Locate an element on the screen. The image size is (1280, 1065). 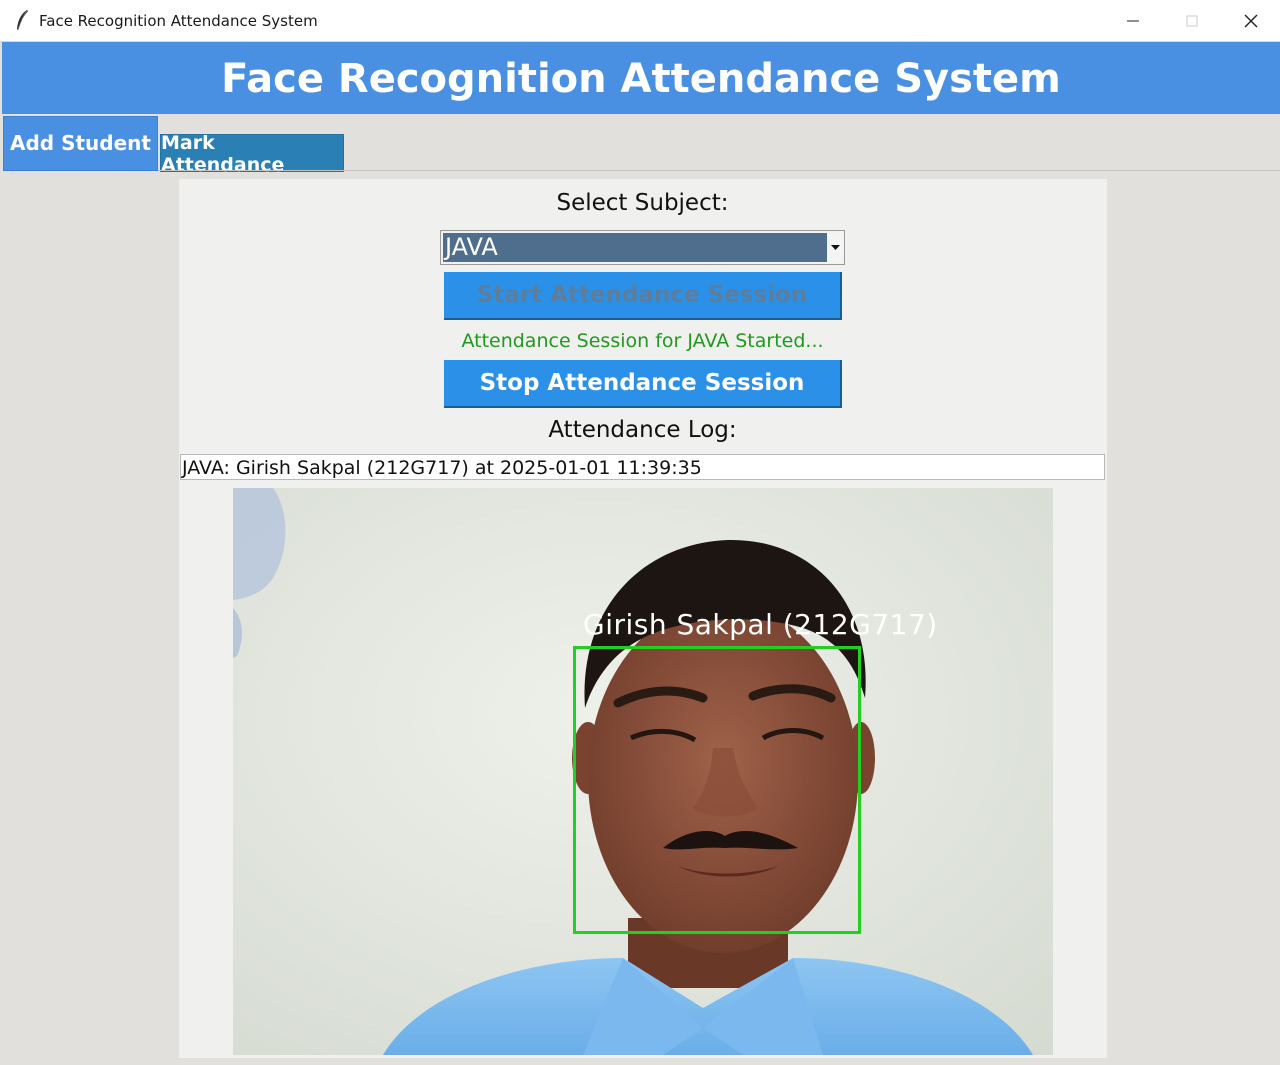
dropdown-arrow-button is located at coordinates (835, 247).